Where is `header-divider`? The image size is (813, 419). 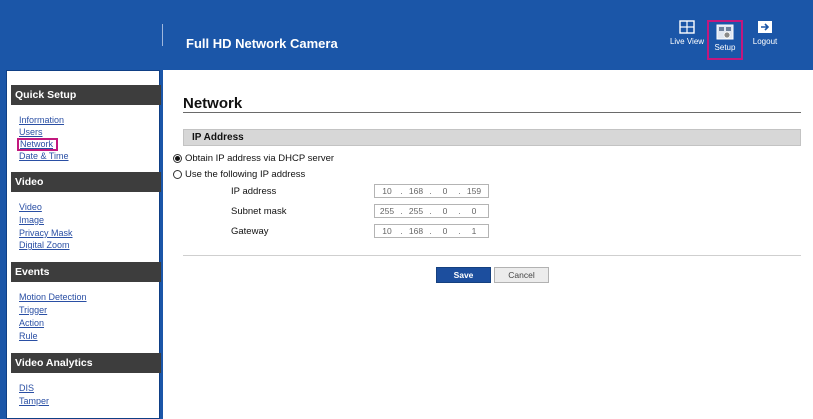
header-divider is located at coordinates (162, 35).